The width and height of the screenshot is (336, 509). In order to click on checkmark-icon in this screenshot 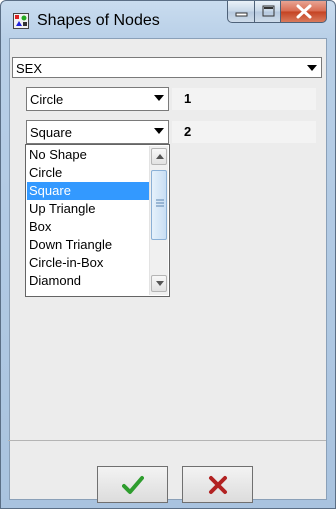, I will do `click(133, 485)`.